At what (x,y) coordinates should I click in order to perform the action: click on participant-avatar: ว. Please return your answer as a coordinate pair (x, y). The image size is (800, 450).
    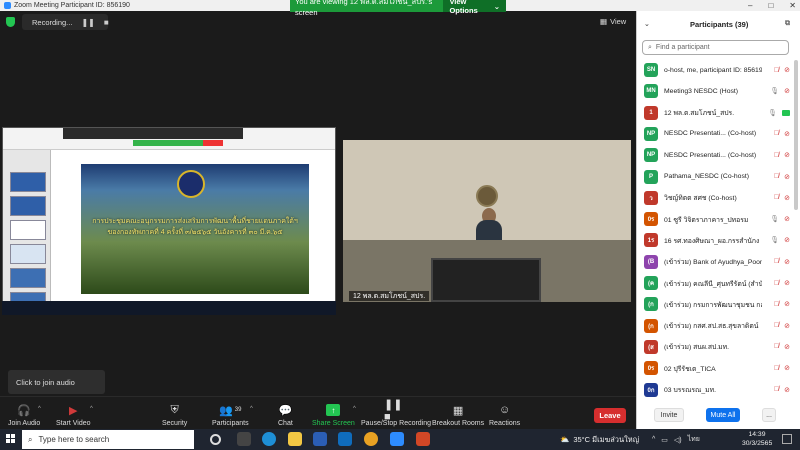
    Looking at the image, I should click on (651, 197).